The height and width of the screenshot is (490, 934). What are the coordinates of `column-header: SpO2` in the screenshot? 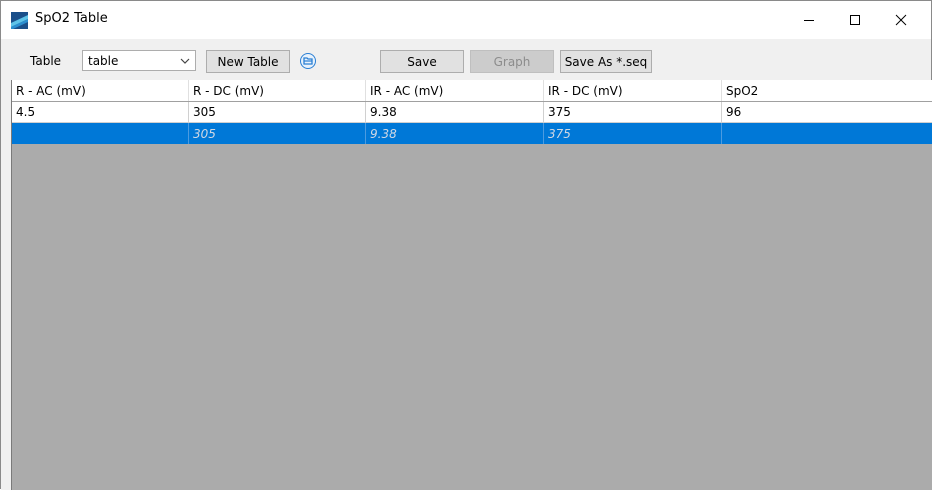 It's located at (827, 90).